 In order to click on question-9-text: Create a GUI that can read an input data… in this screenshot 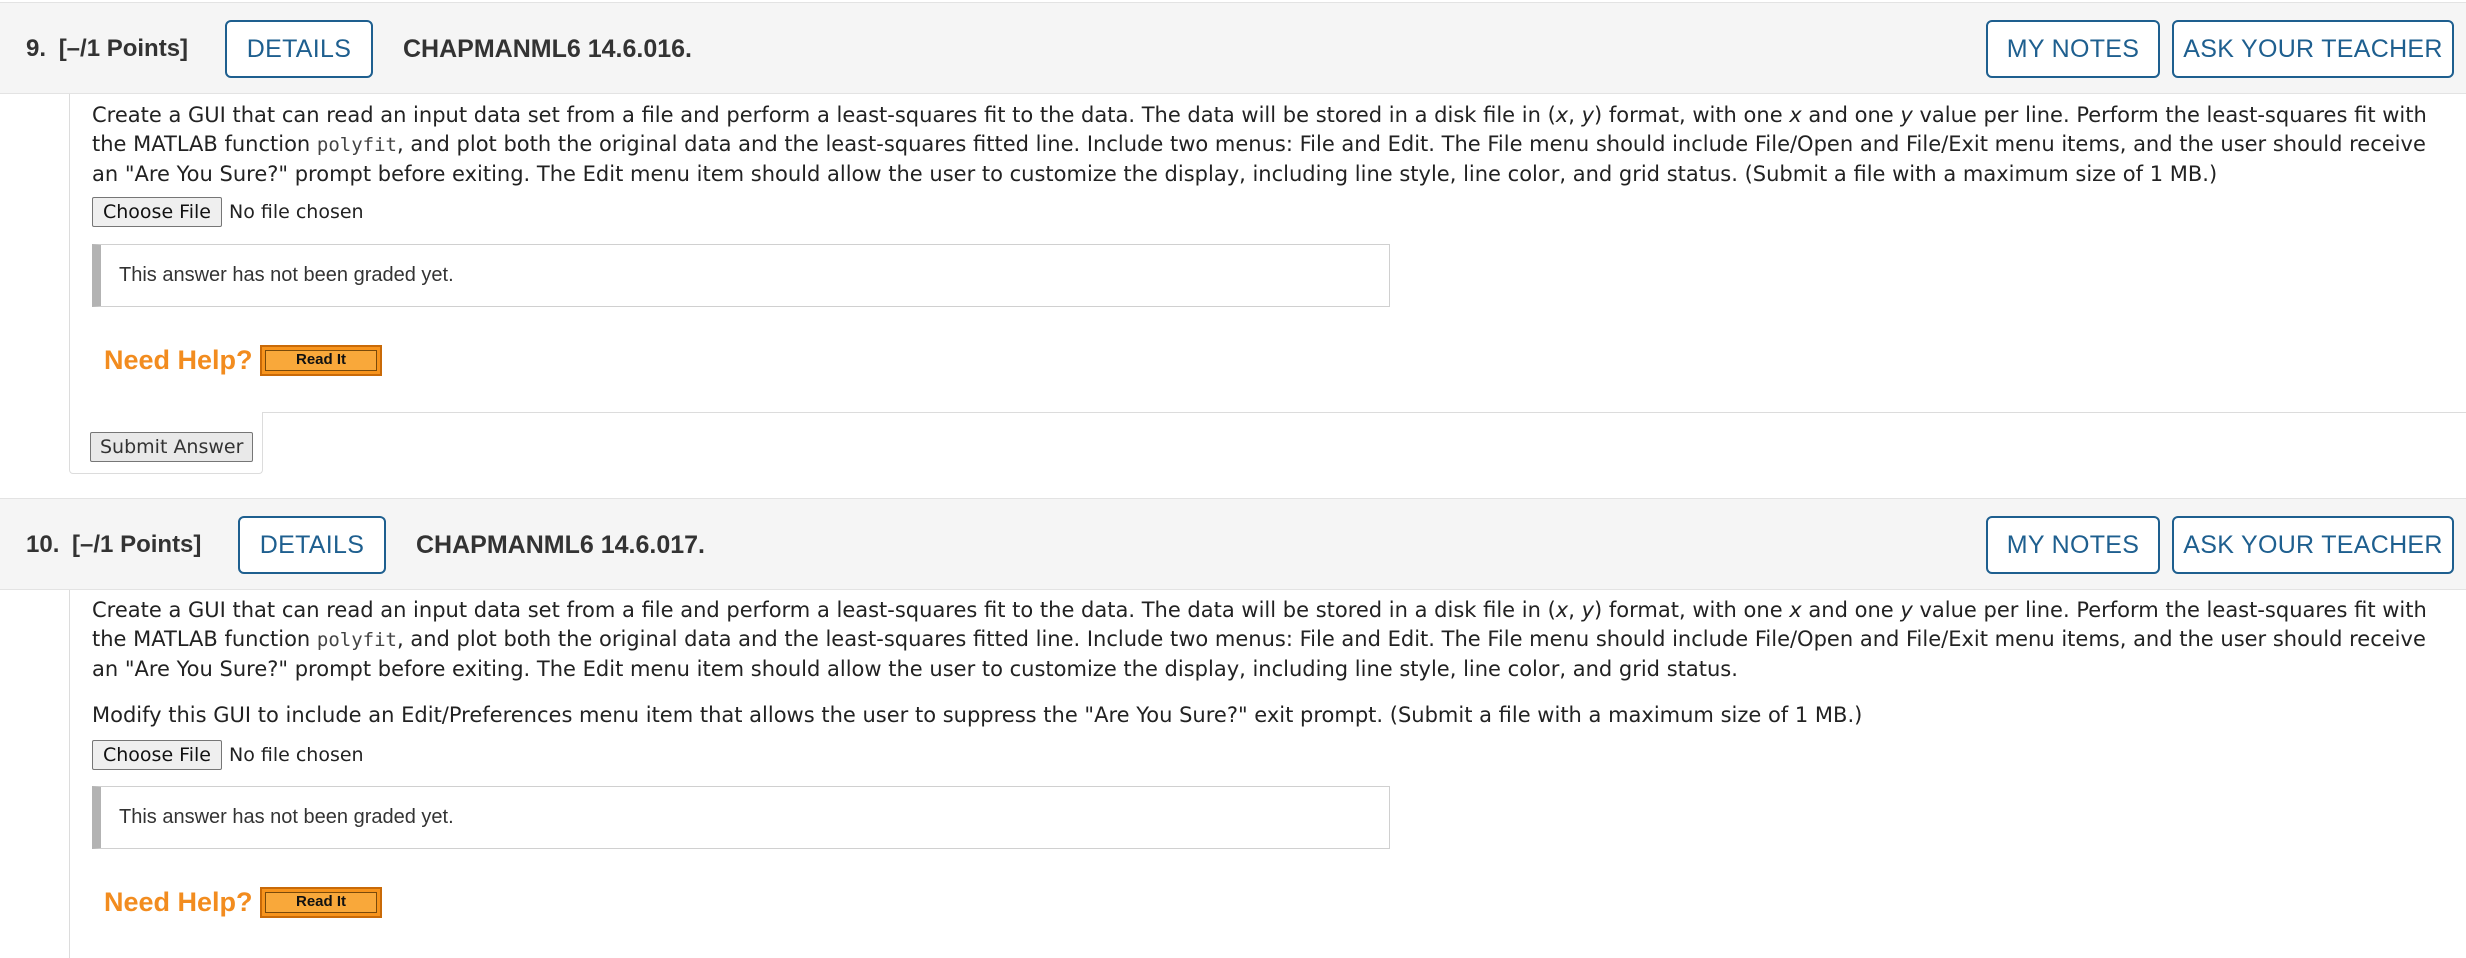, I will do `click(1259, 144)`.